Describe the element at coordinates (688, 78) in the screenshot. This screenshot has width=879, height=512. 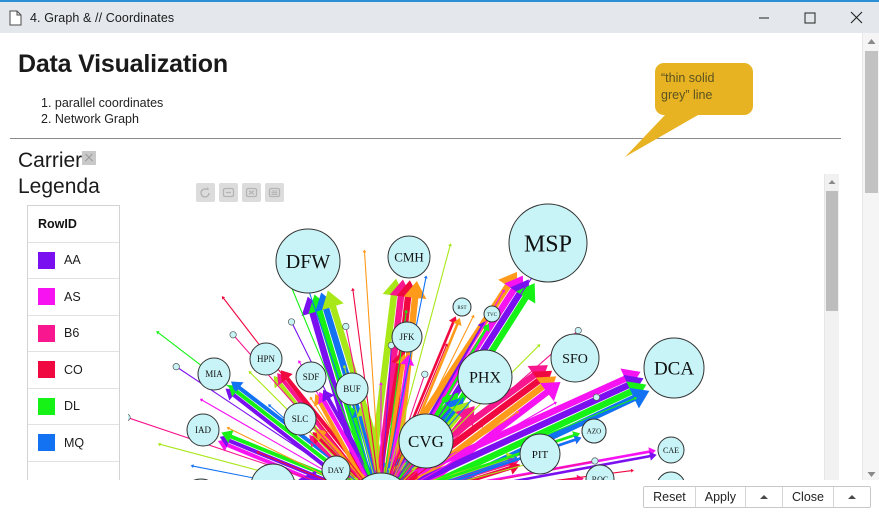
I see `callout-line-1: “thin solid` at that location.